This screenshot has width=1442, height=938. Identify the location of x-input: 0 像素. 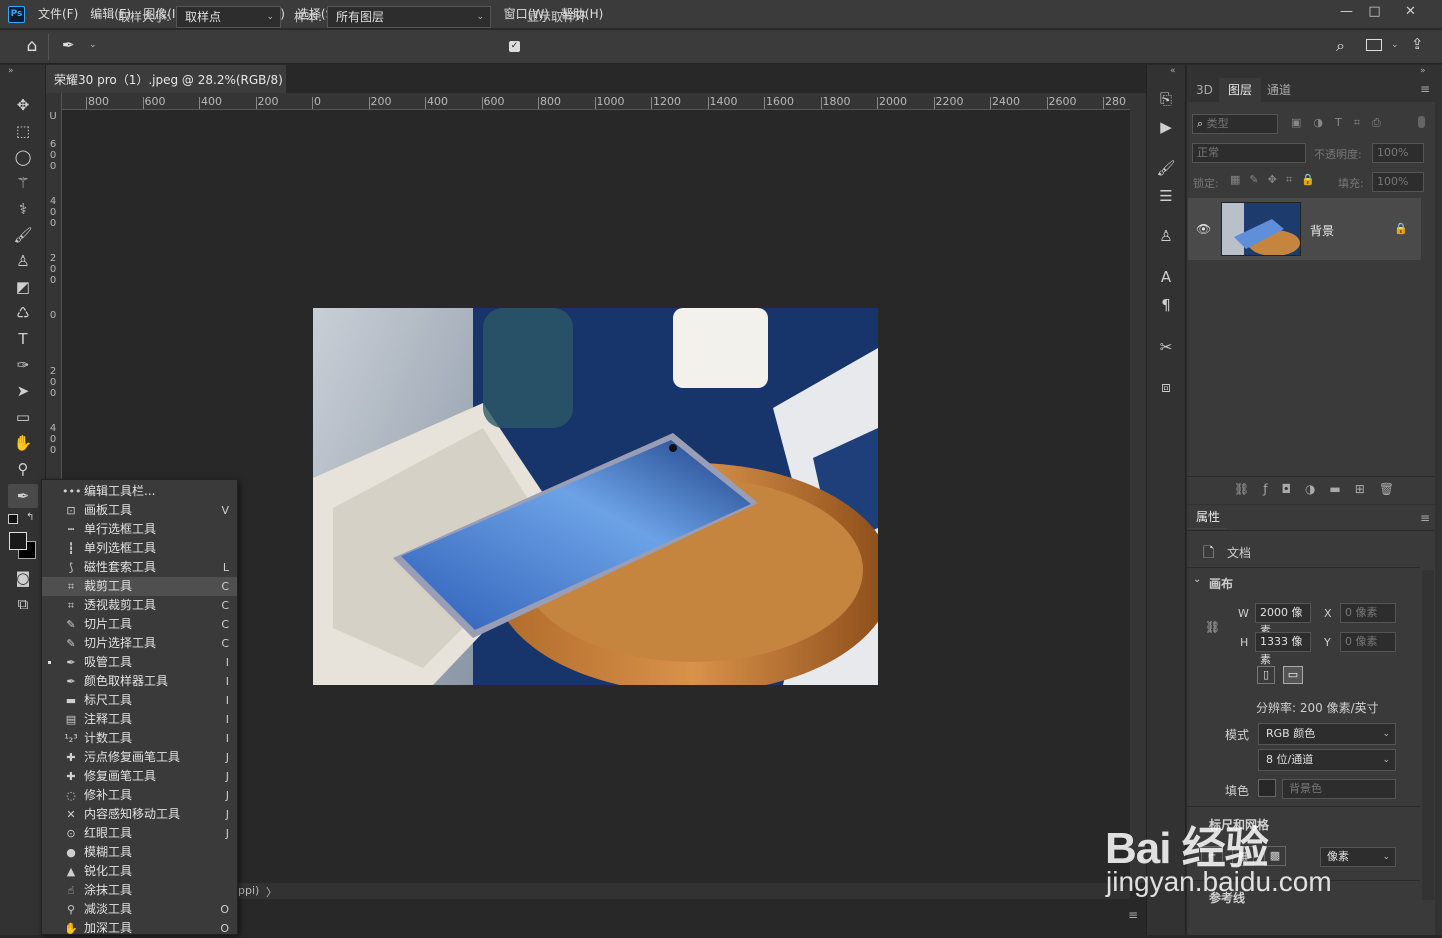
(1368, 613).